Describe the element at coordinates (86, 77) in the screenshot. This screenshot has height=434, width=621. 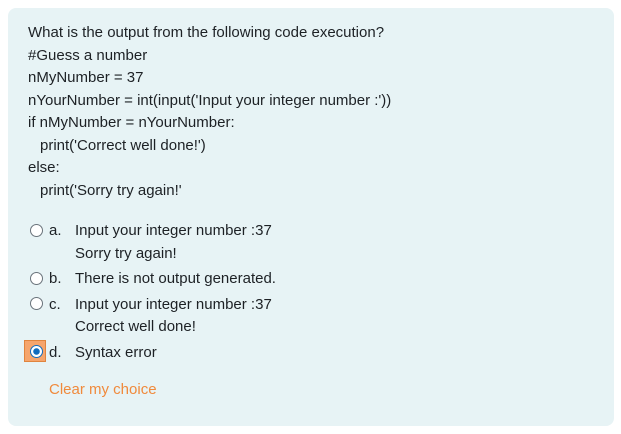
I see `code-line: nMyNumber = 37` at that location.